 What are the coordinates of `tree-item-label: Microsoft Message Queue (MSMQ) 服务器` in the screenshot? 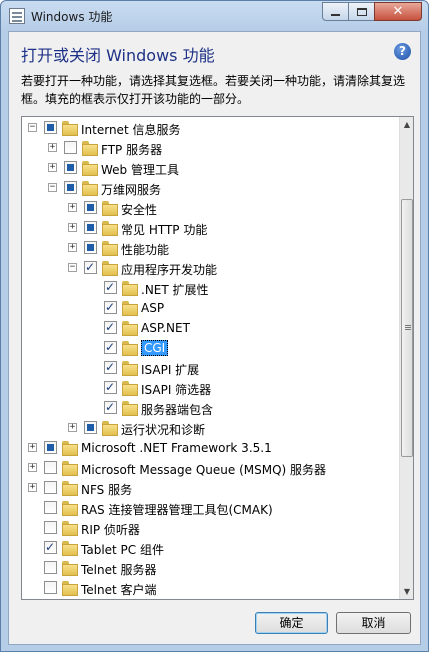 It's located at (203, 469).